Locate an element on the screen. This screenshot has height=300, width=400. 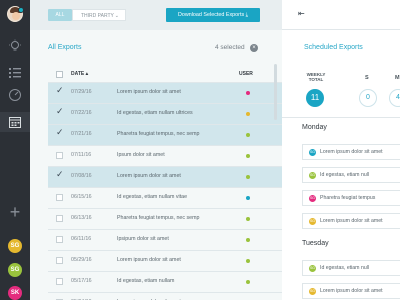
table-row: ✓ 07/29/16 Lorem ipsum dolor sit amet is located at coordinates (166, 92).